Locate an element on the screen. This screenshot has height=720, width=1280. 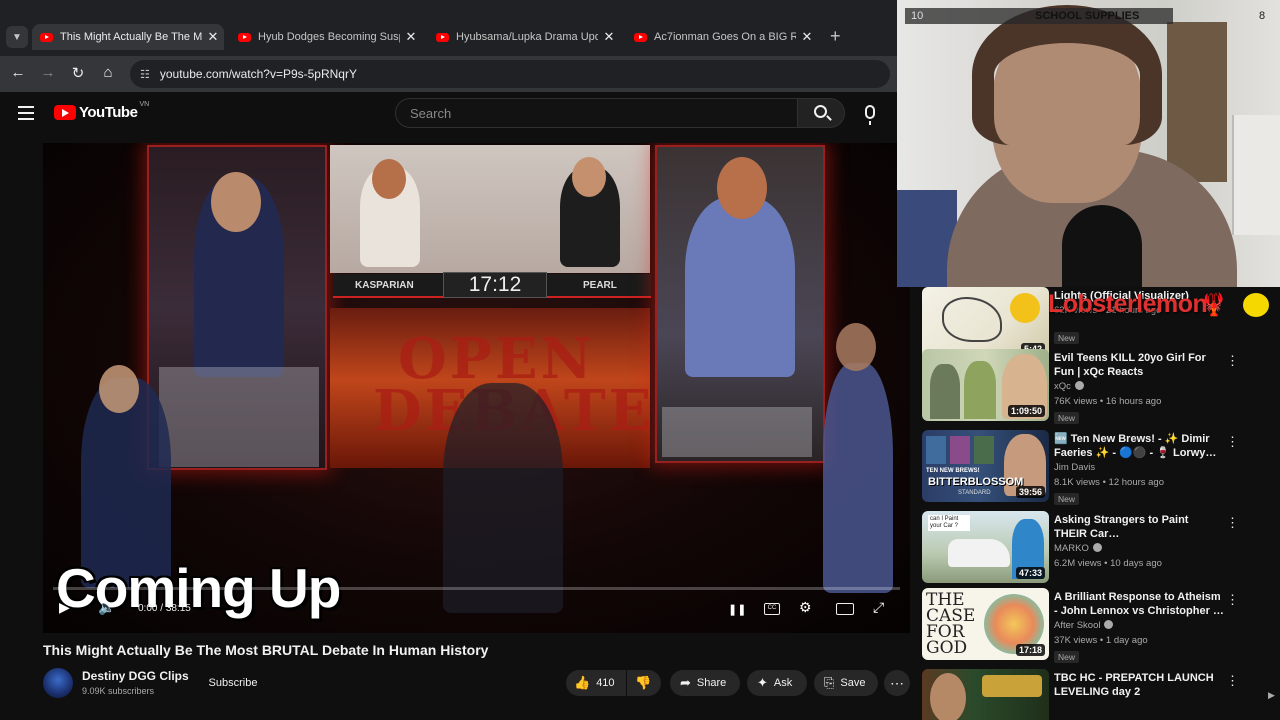
center-left-head is located at coordinates (389, 179).